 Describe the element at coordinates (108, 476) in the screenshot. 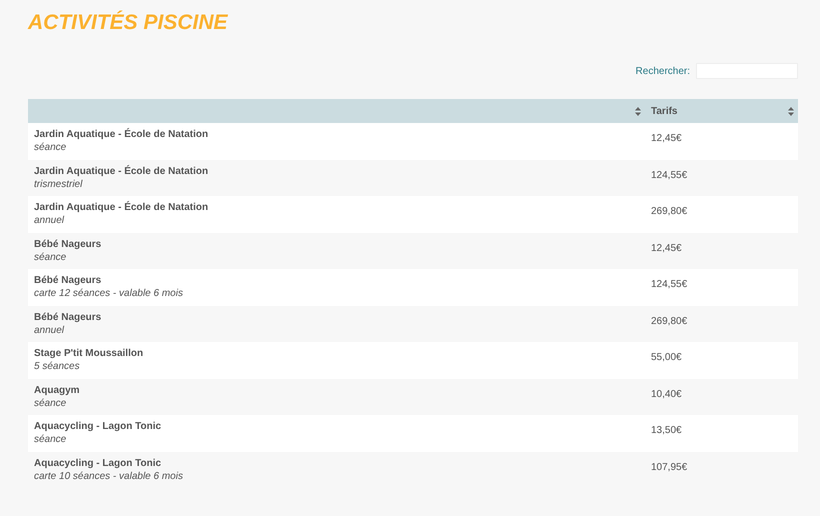

I see `activity-detail: carte 10 séances - valable 6 mois` at that location.